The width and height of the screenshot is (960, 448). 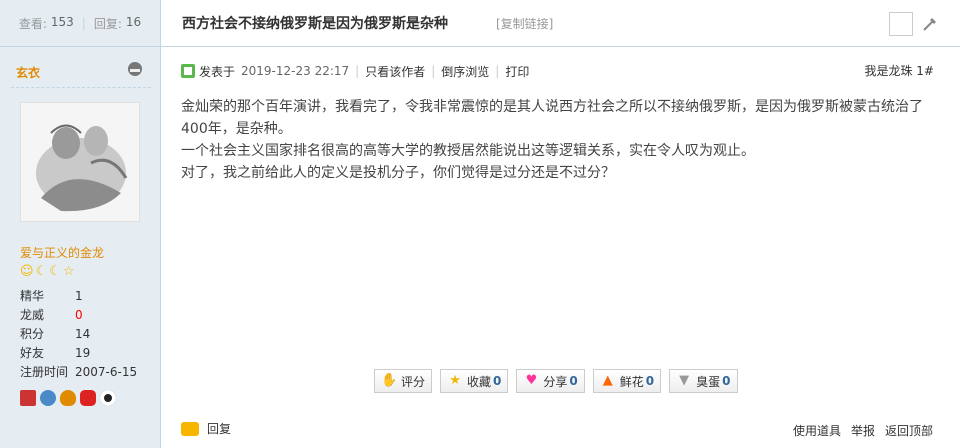 What do you see at coordinates (79, 297) in the screenshot?
I see `info-value: 1` at bounding box center [79, 297].